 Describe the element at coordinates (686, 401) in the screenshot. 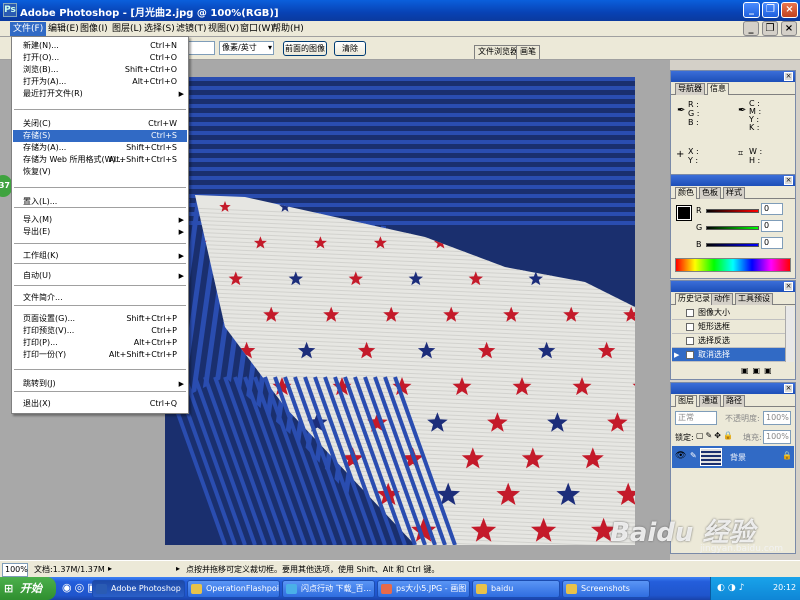

I see `tab-layers: 图层` at that location.